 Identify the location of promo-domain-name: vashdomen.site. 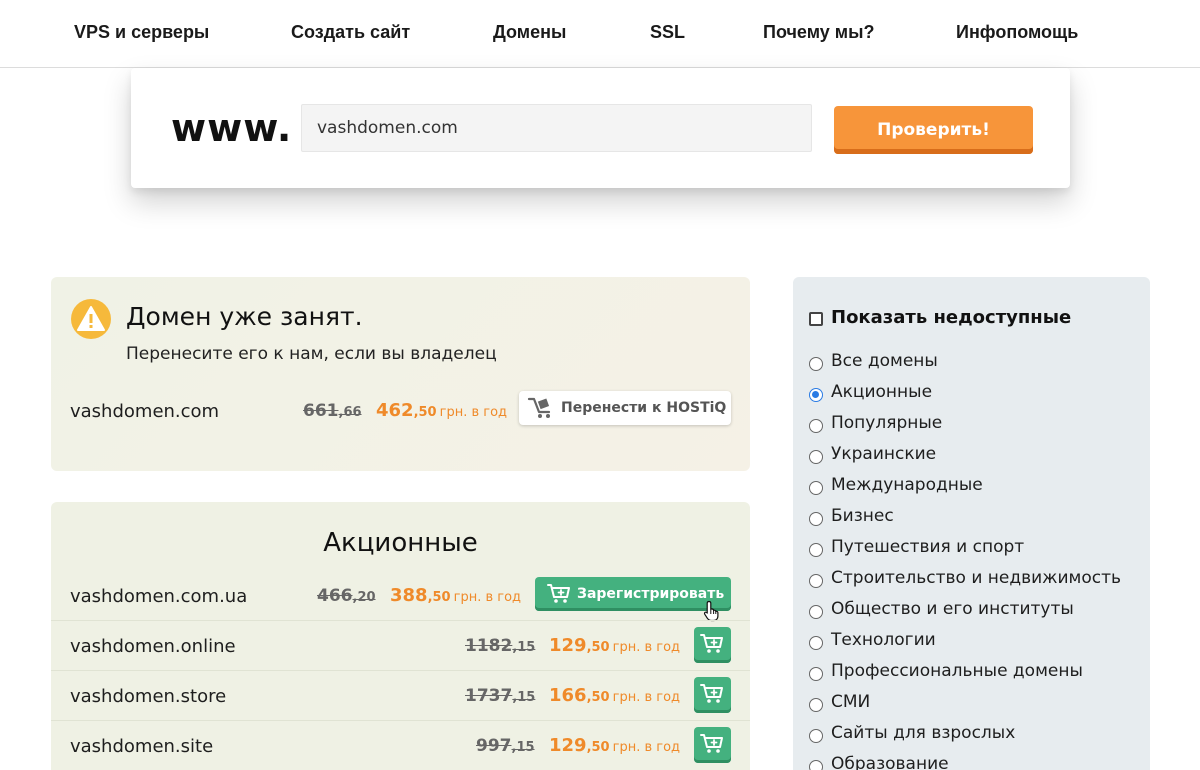
(142, 746).